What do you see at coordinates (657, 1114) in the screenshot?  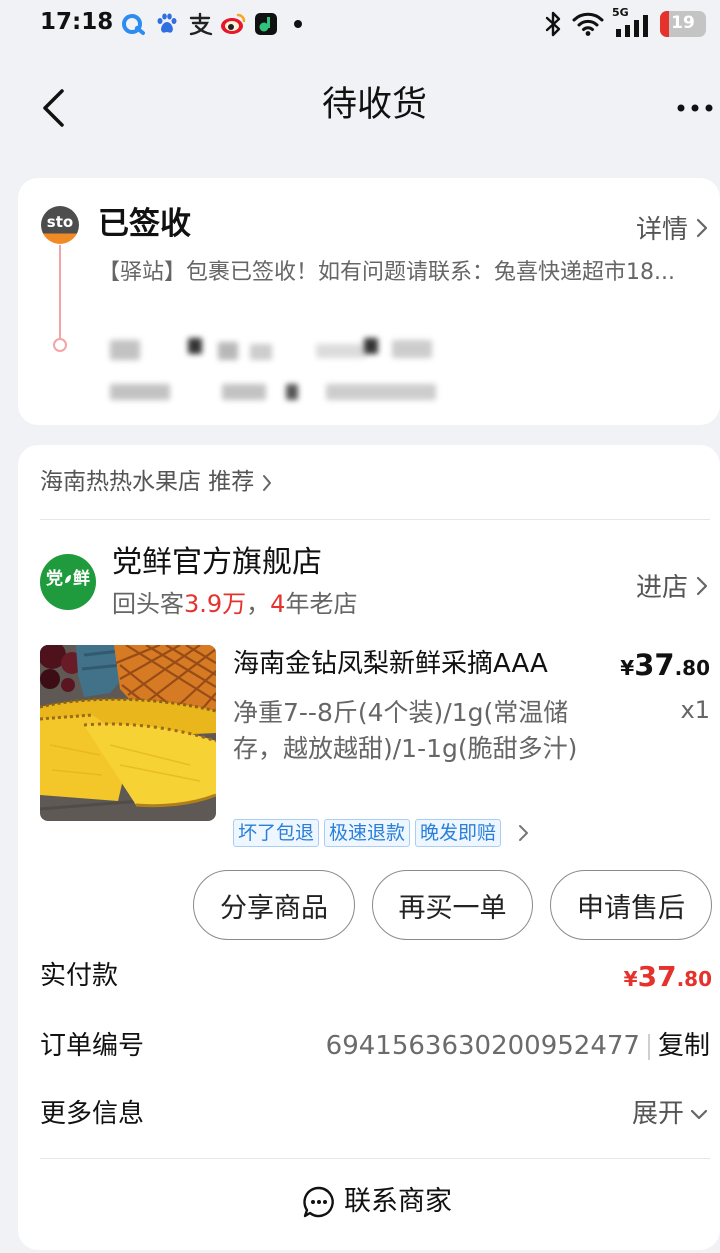 I see `expand-label: 展开` at bounding box center [657, 1114].